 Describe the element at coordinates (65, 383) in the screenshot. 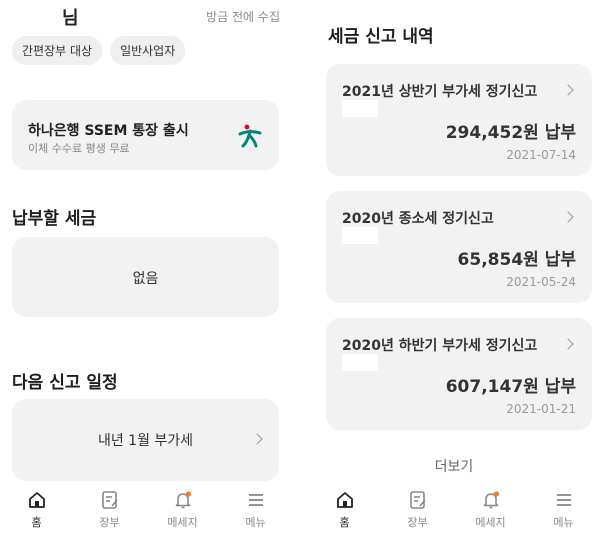

I see `schedule-title: 다음 신고 일정` at that location.